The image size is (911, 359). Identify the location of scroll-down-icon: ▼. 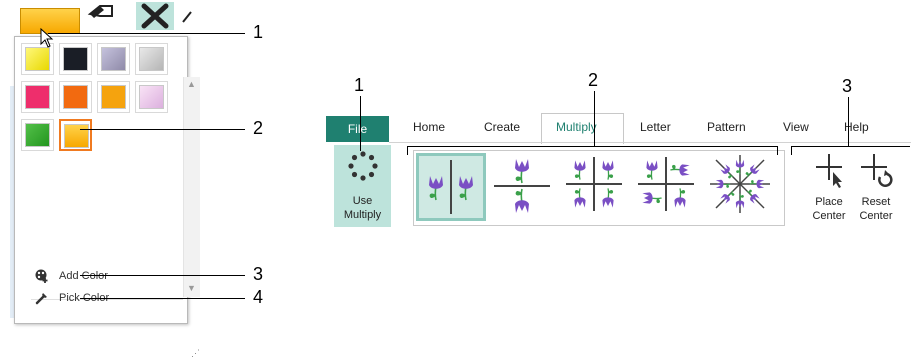
(191, 288).